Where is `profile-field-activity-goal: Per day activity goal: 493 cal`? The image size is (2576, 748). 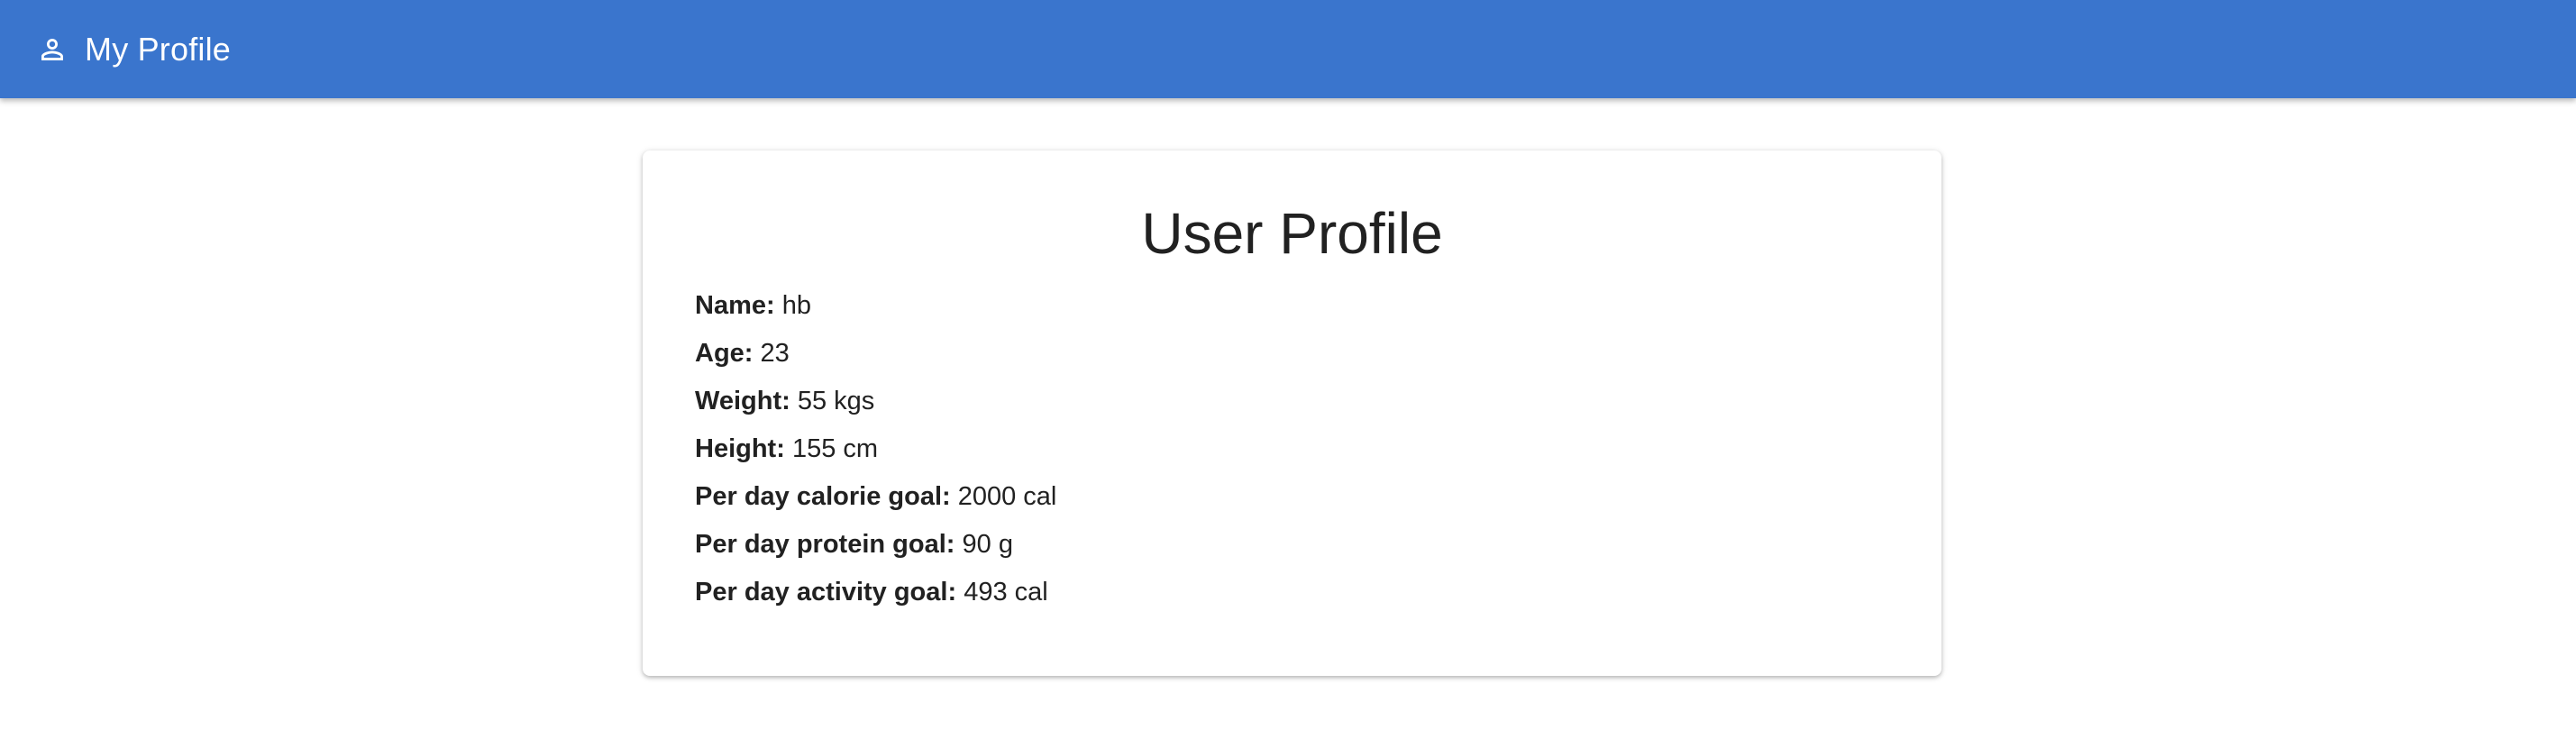
profile-field-activity-goal: Per day activity goal: 493 cal is located at coordinates (1292, 592).